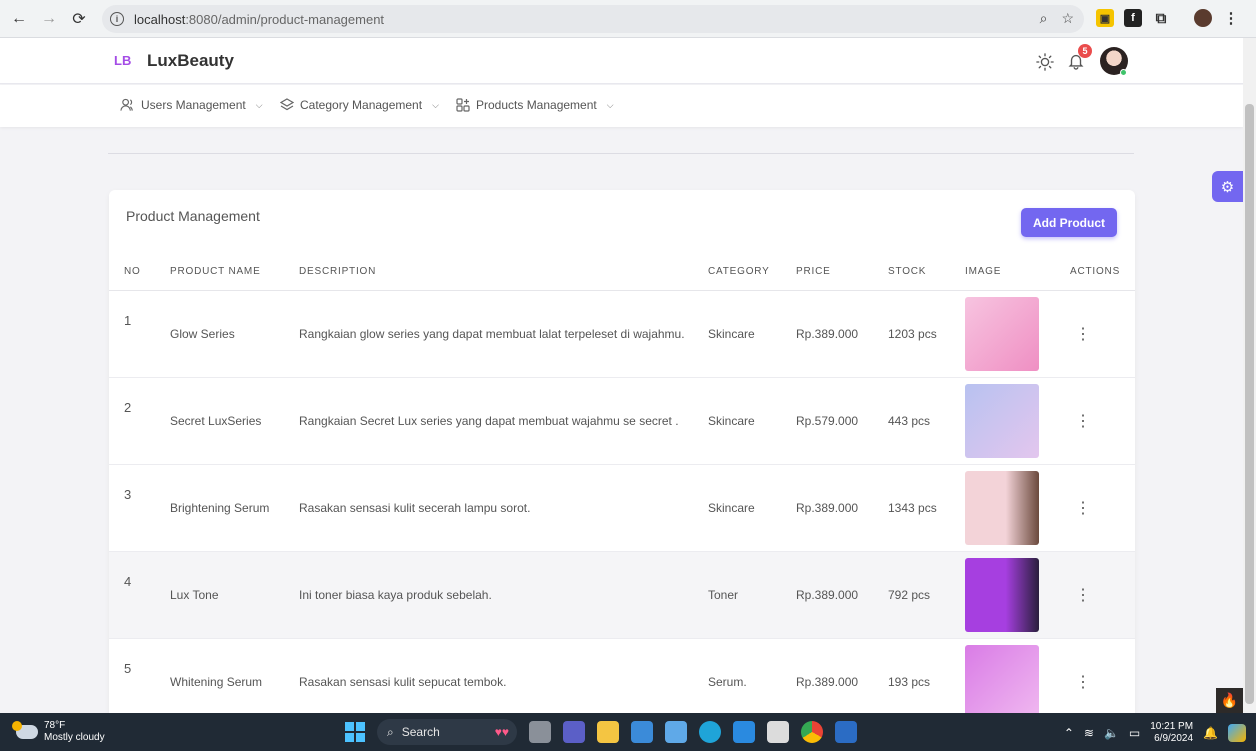 The width and height of the screenshot is (1256, 751). What do you see at coordinates (642, 732) in the screenshot?
I see `store-icon` at bounding box center [642, 732].